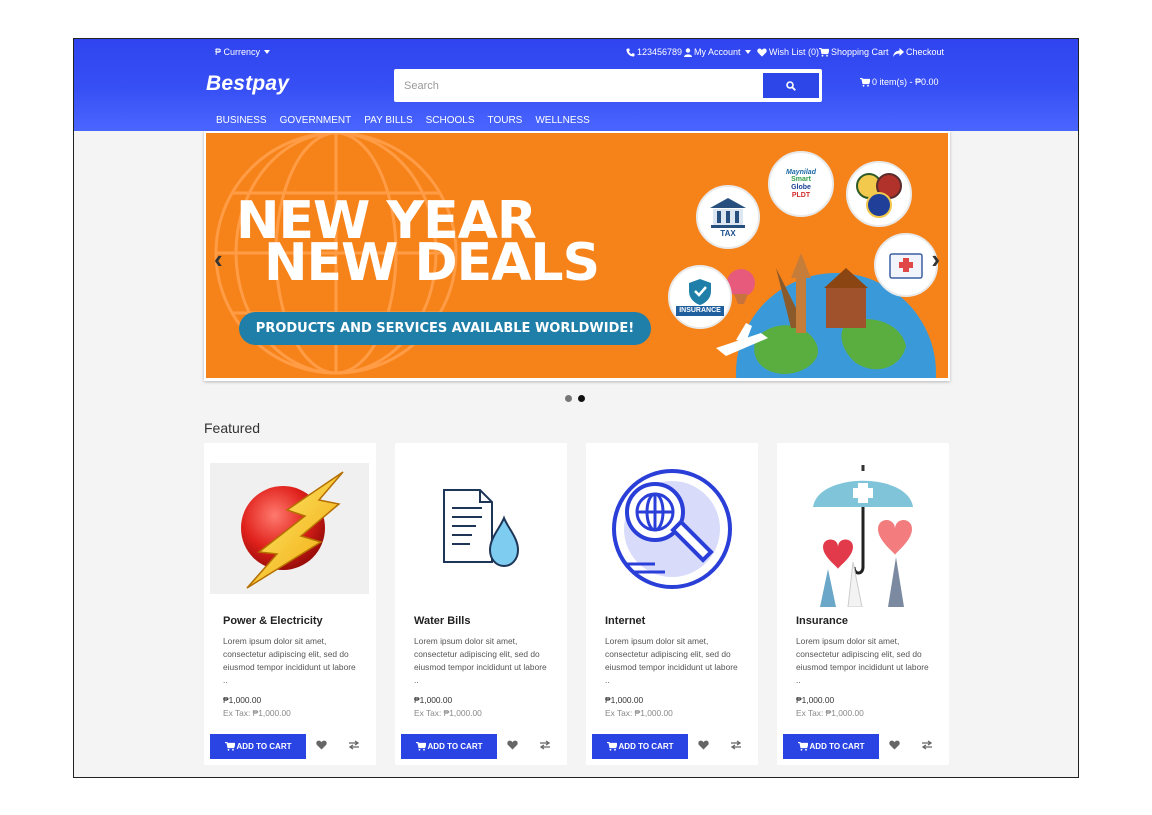  What do you see at coordinates (316, 120) in the screenshot?
I see `nav-item-government: GOVERNMENT` at bounding box center [316, 120].